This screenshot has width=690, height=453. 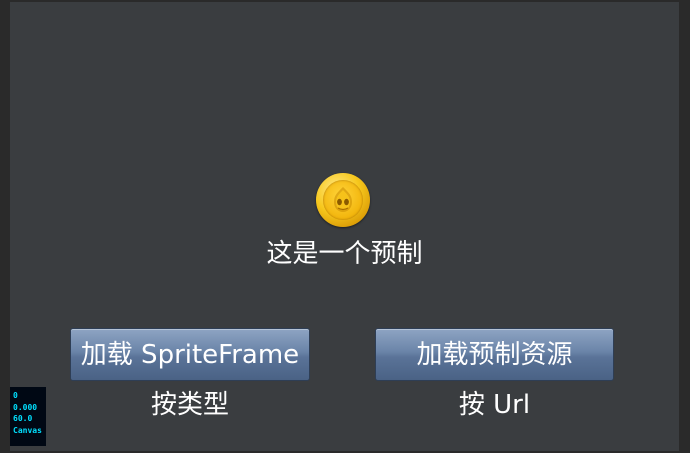 What do you see at coordinates (494, 354) in the screenshot?
I see `load-prefab-button: 加载预制资源` at bounding box center [494, 354].